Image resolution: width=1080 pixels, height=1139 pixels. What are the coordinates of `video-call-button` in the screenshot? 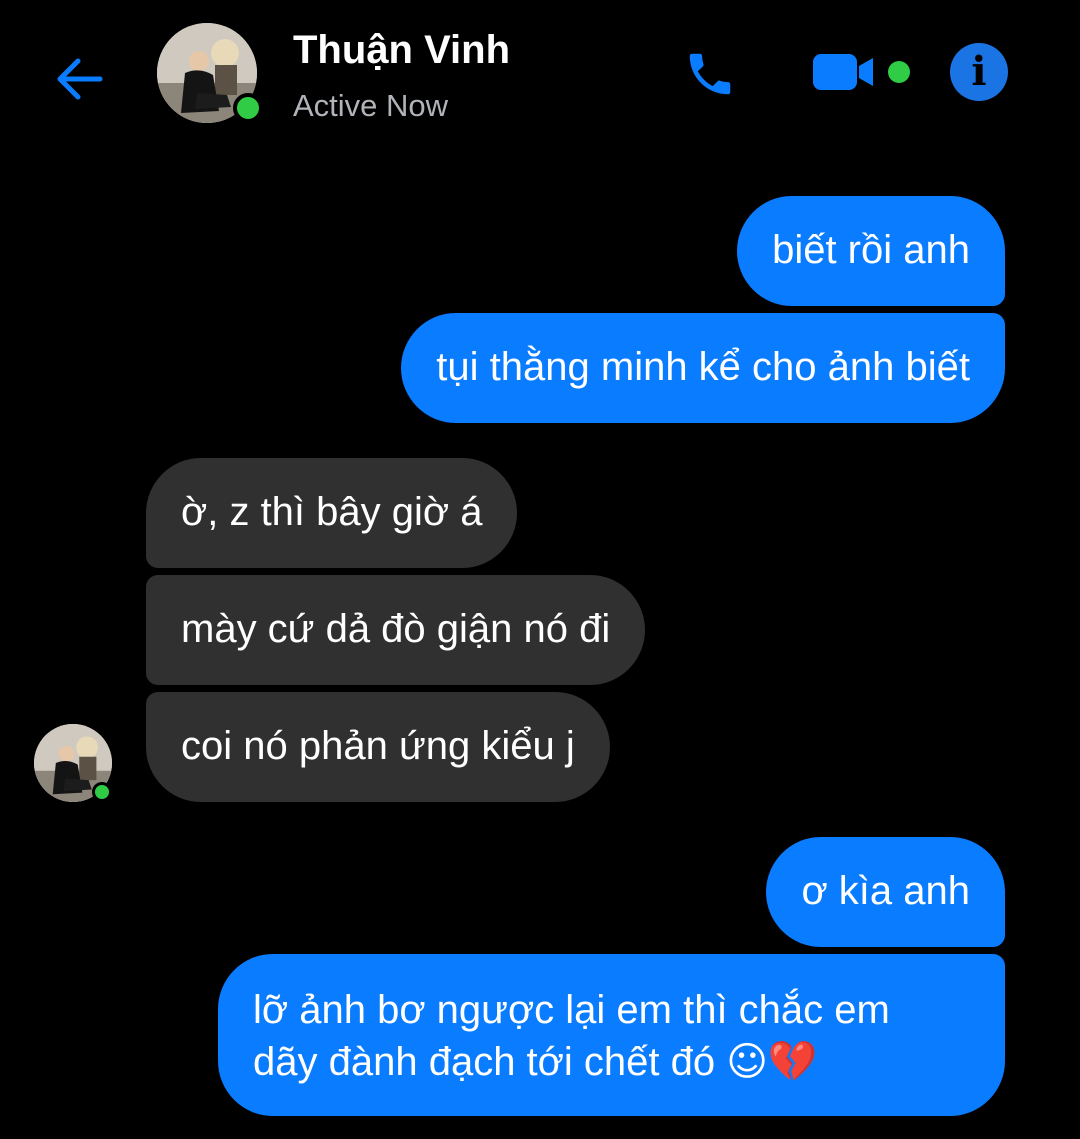 It's located at (844, 72).